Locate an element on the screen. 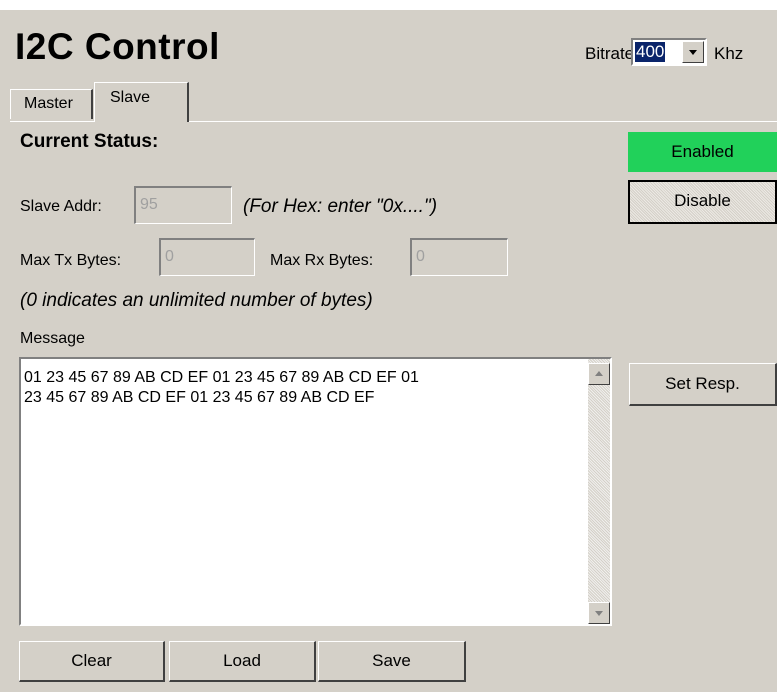 This screenshot has height=692, width=777. panel-title: I2C Control is located at coordinates (117, 46).